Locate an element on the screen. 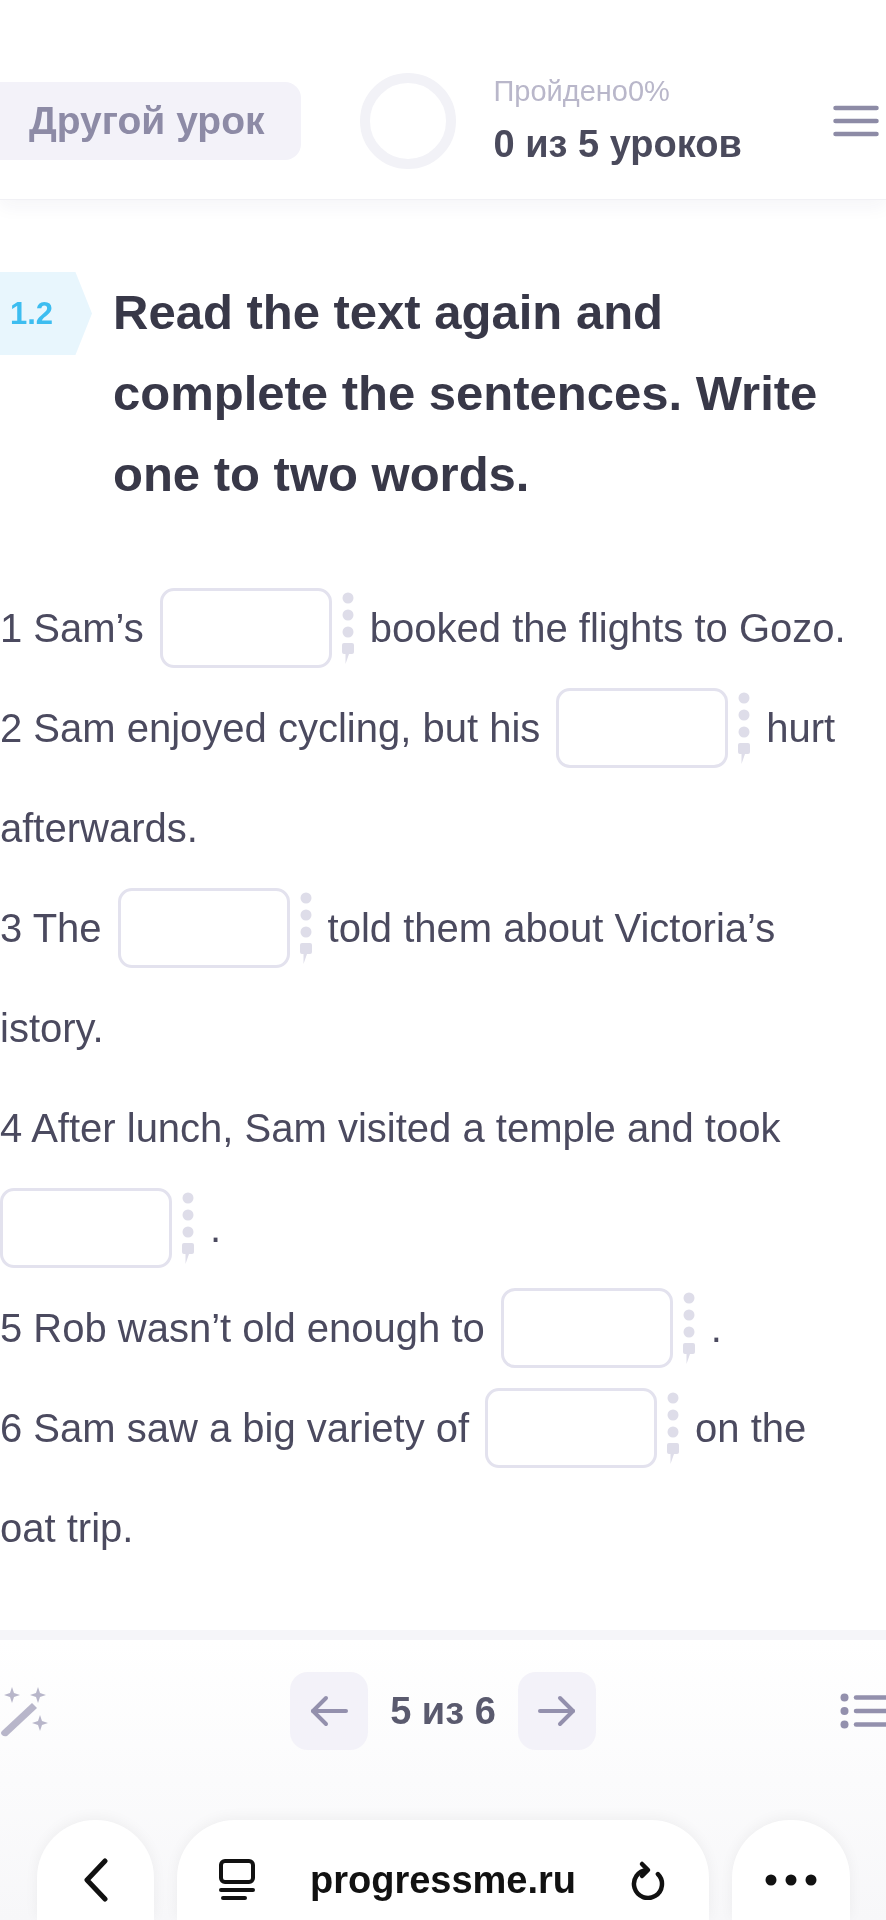  sentence-text: 3 The is located at coordinates (51, 928).